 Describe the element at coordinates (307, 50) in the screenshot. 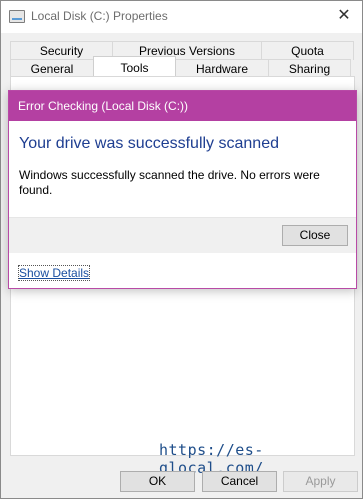

I see `tab-quota: Quota` at that location.